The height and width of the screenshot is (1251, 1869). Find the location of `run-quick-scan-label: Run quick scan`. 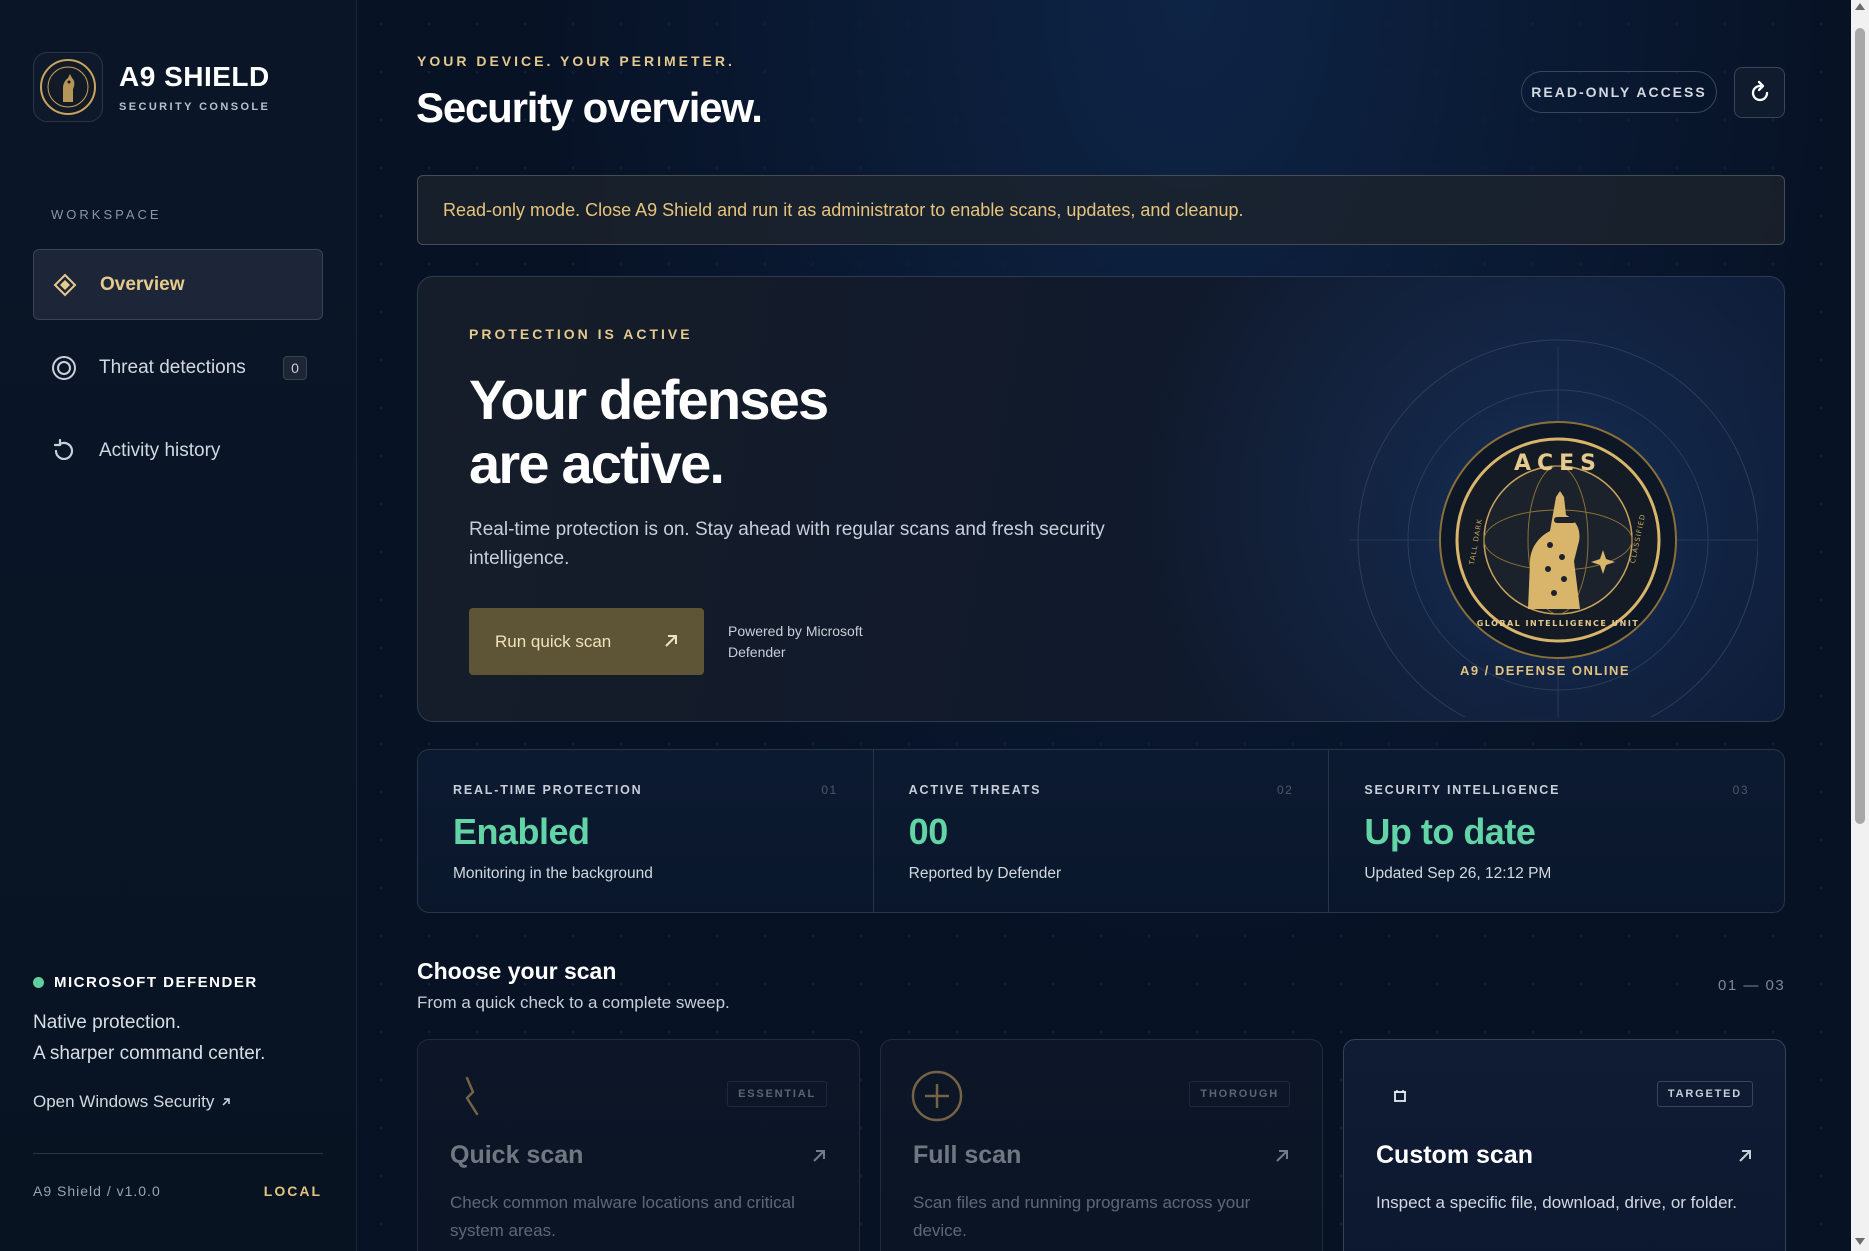

run-quick-scan-label: Run quick scan is located at coordinates (553, 641).